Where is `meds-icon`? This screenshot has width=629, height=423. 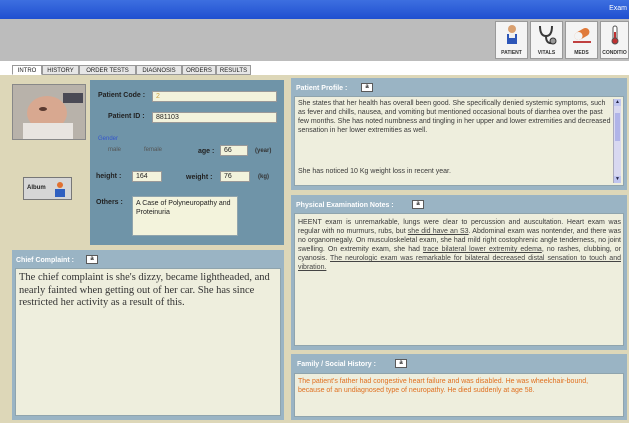 meds-icon is located at coordinates (581, 35).